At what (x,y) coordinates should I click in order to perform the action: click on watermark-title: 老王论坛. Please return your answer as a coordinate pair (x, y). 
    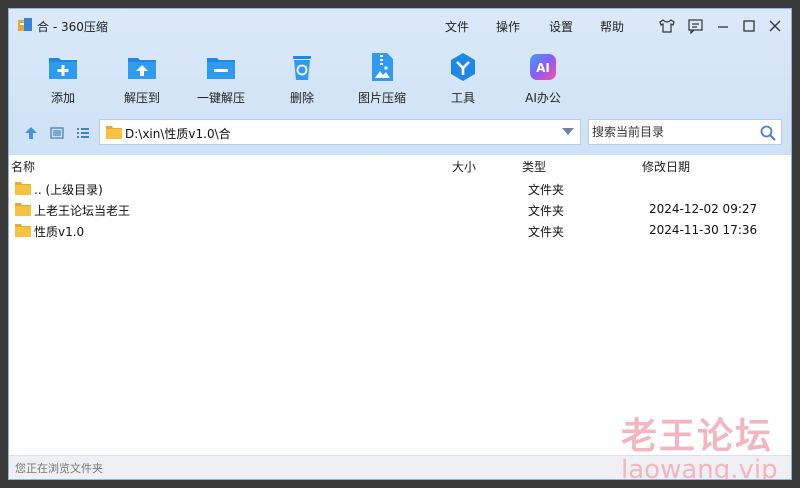
    Looking at the image, I should click on (697, 436).